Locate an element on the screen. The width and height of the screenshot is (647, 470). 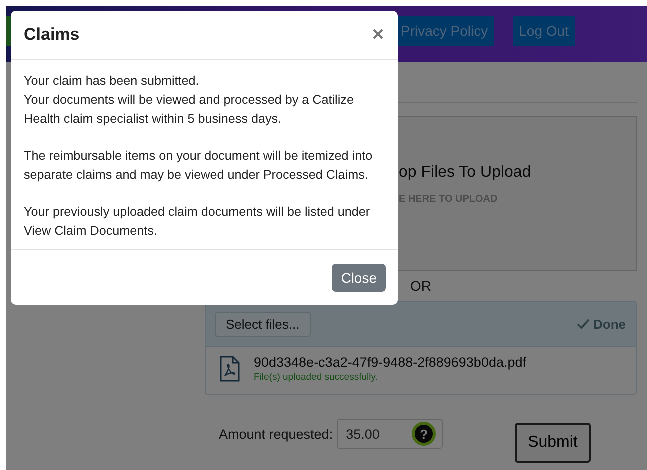
modal-title: Claims is located at coordinates (52, 35).